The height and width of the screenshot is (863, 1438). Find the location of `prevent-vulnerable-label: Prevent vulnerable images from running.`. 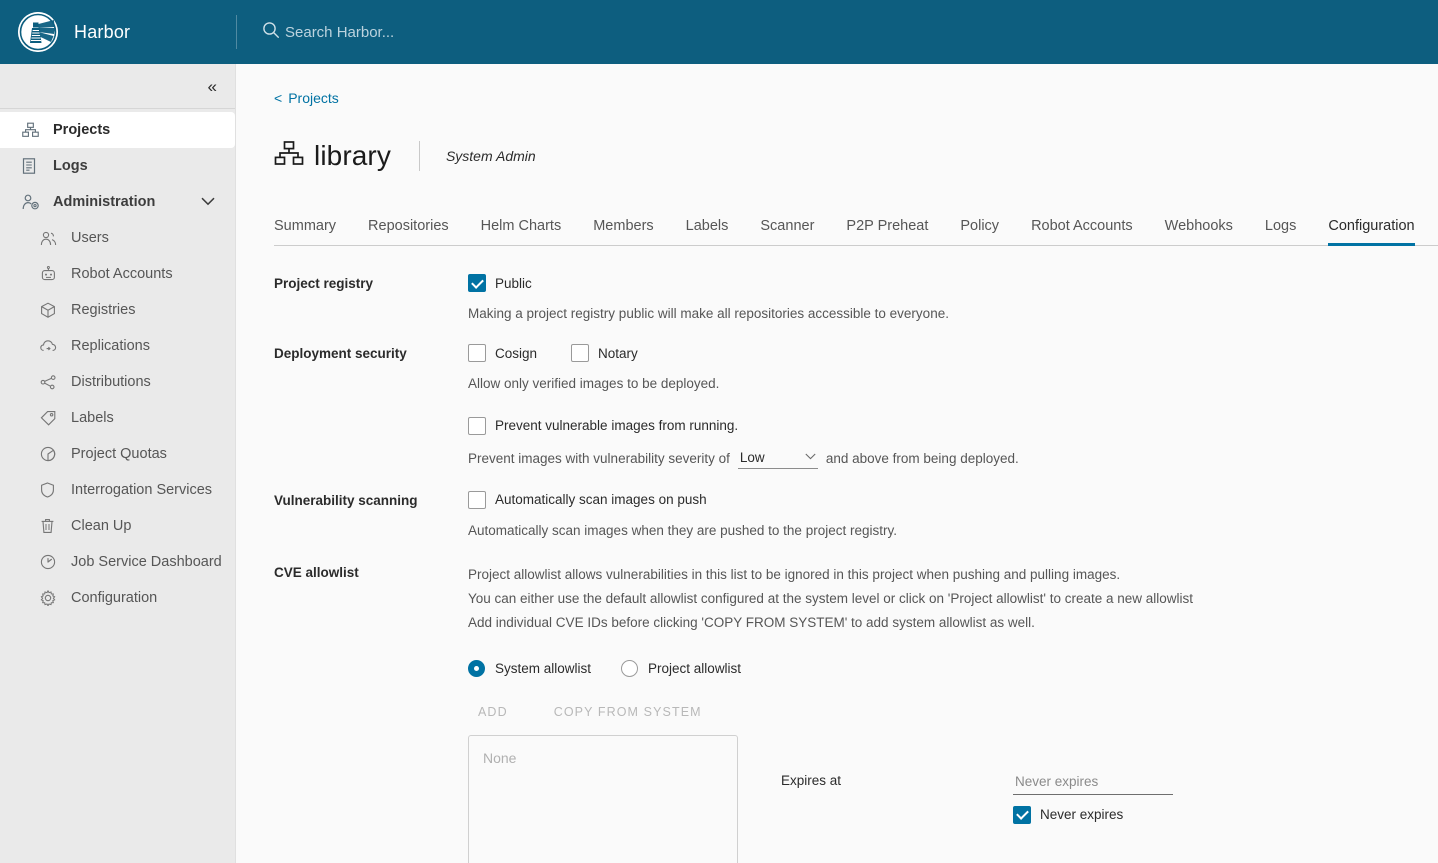

prevent-vulnerable-label: Prevent vulnerable images from running. is located at coordinates (616, 425).